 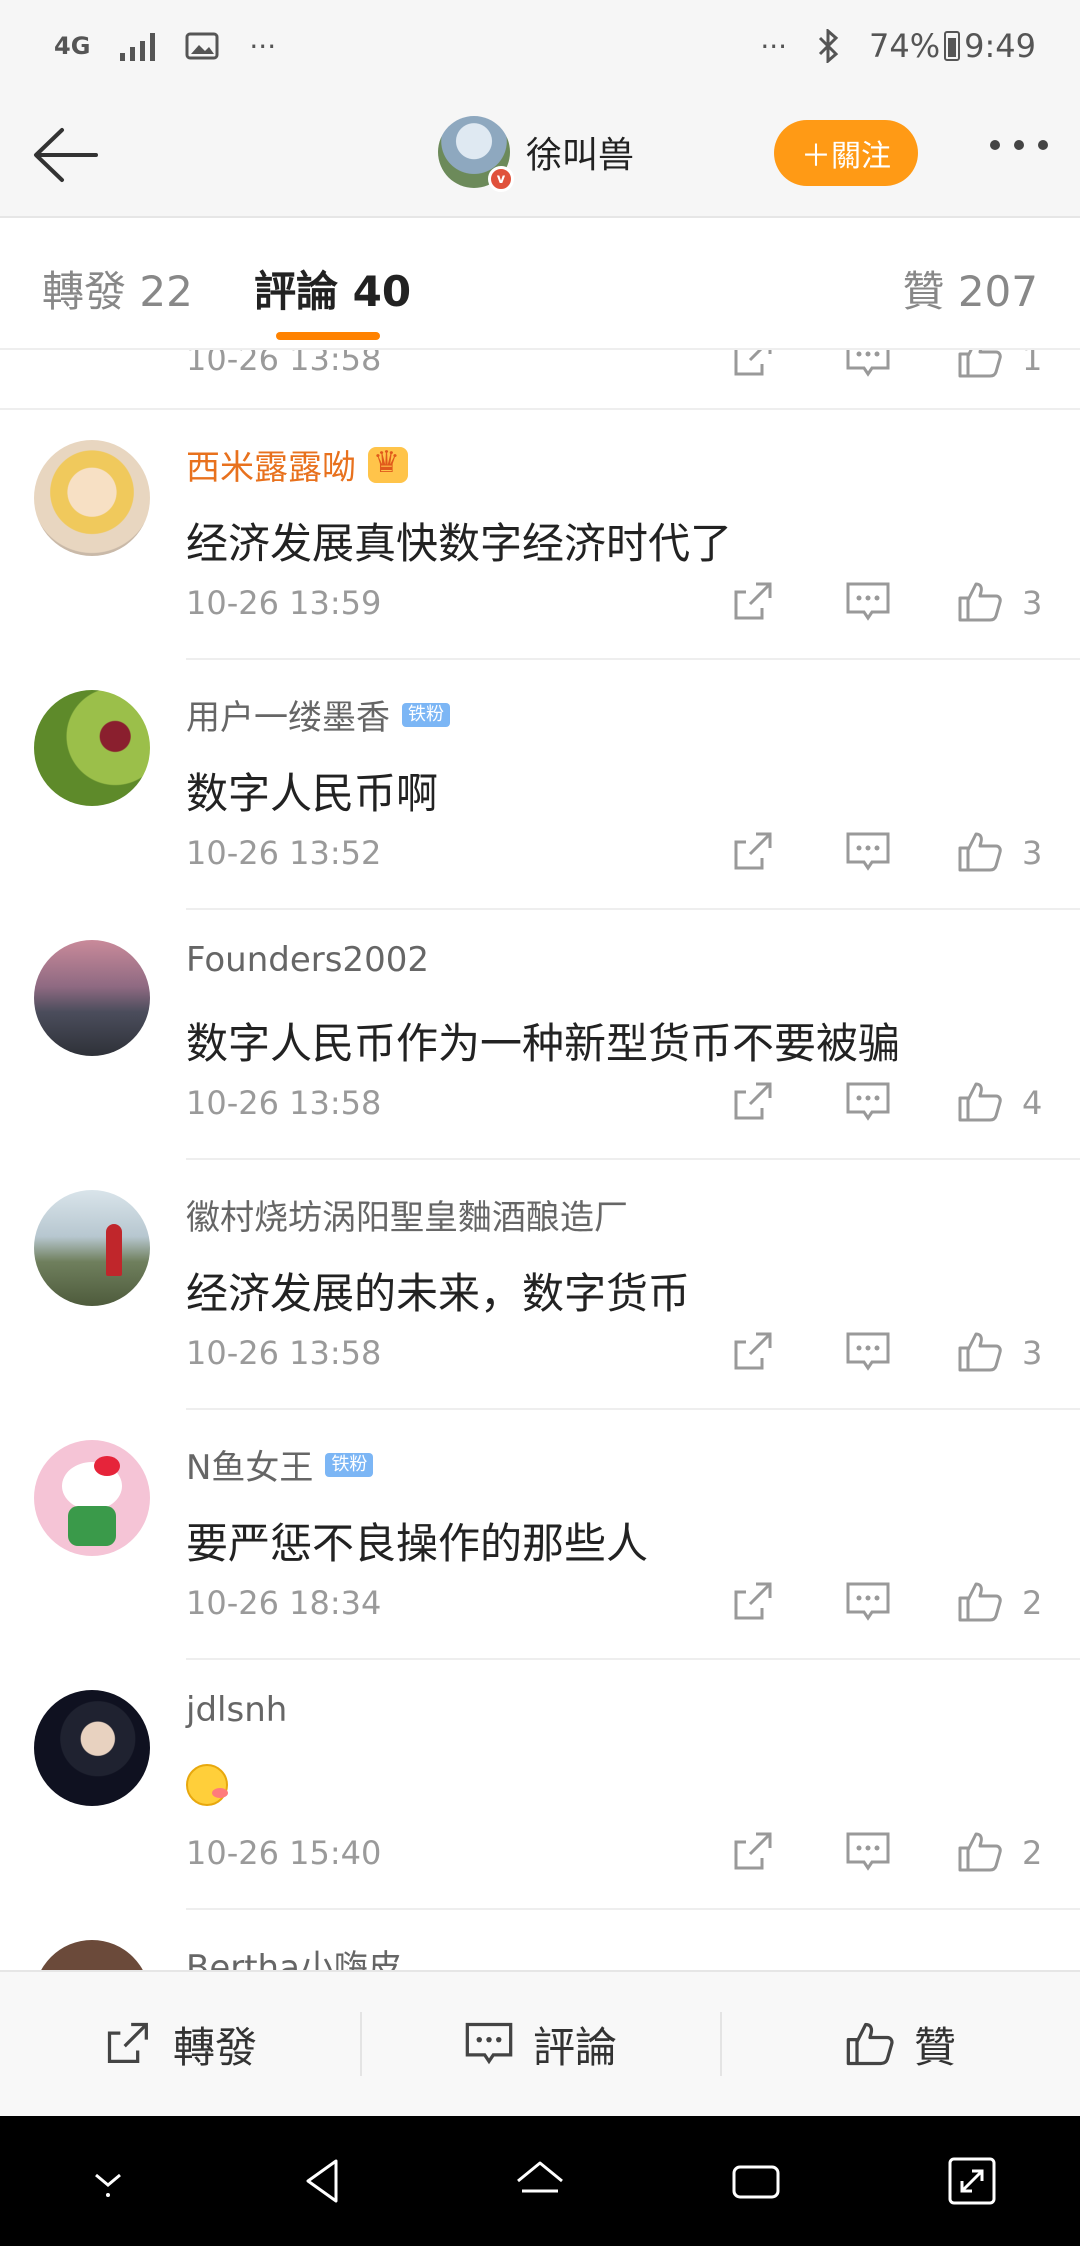 I want to click on system-nav-bar, so click(x=540, y=2181).